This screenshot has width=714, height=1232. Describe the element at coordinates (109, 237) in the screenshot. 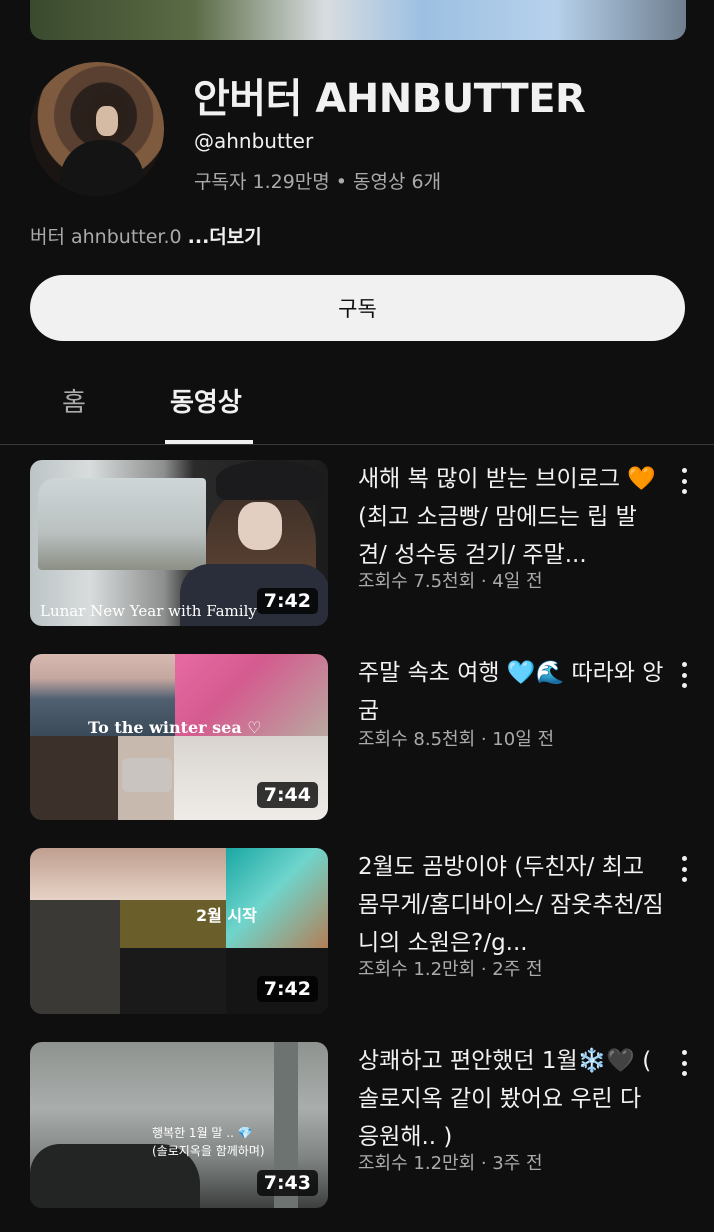

I see `description-text: 버터 ahnbutter.0` at that location.